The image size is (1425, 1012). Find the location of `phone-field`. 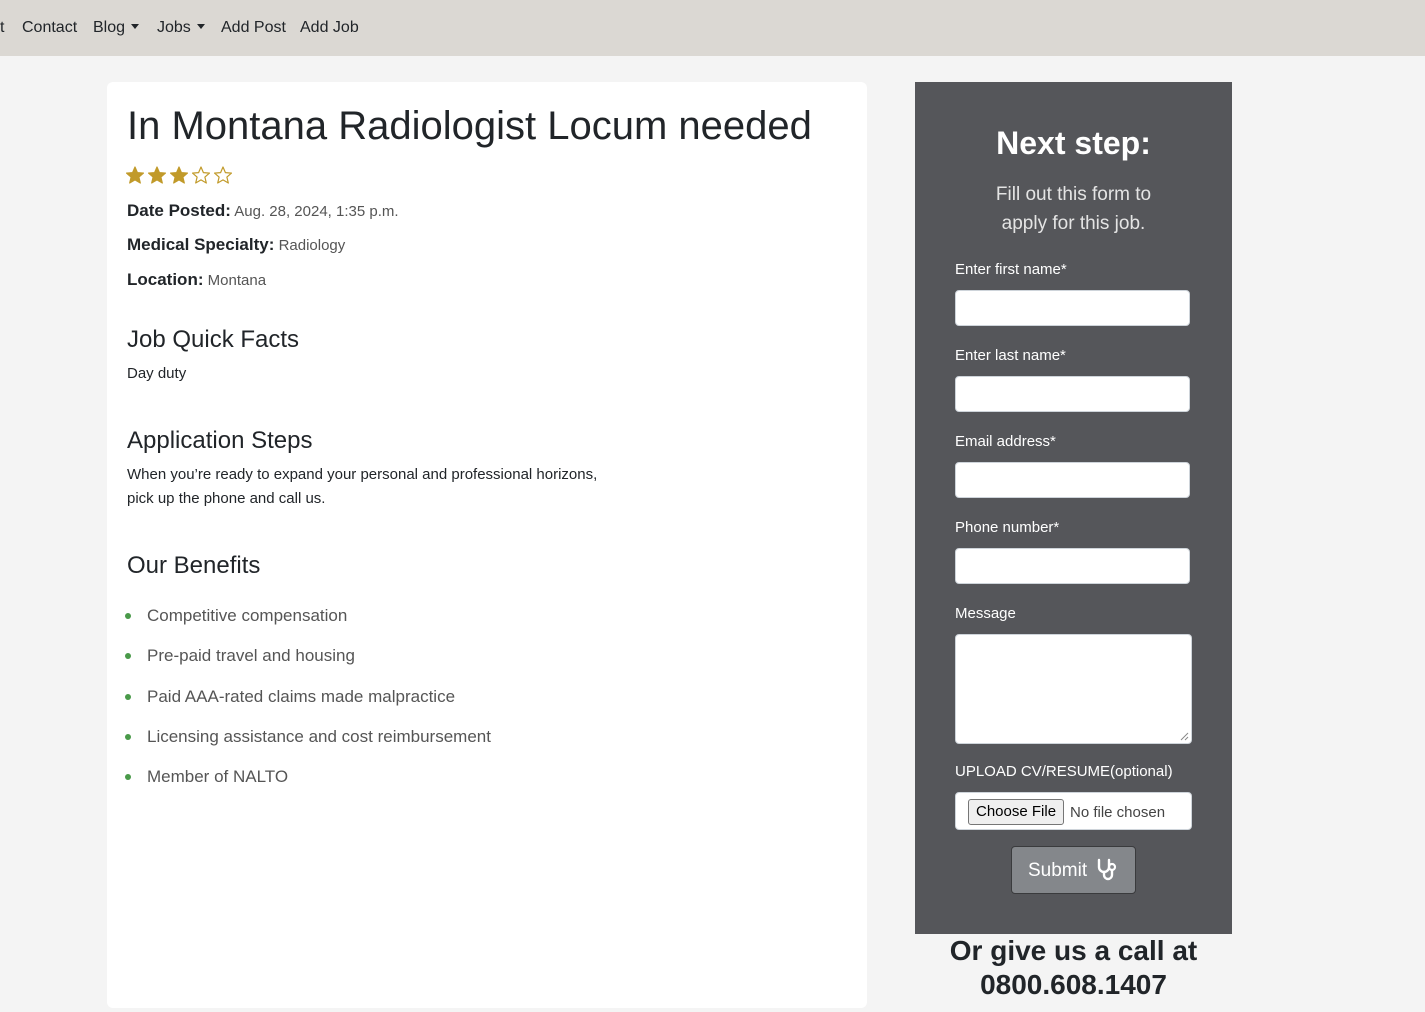

phone-field is located at coordinates (1072, 566).